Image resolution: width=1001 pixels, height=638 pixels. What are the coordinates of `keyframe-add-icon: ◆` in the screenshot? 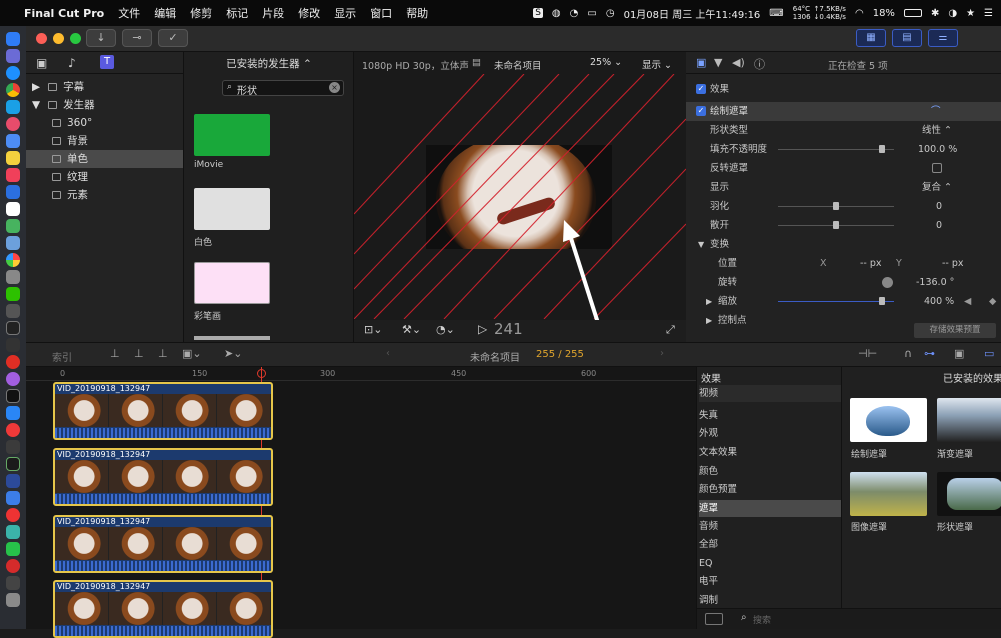 It's located at (992, 301).